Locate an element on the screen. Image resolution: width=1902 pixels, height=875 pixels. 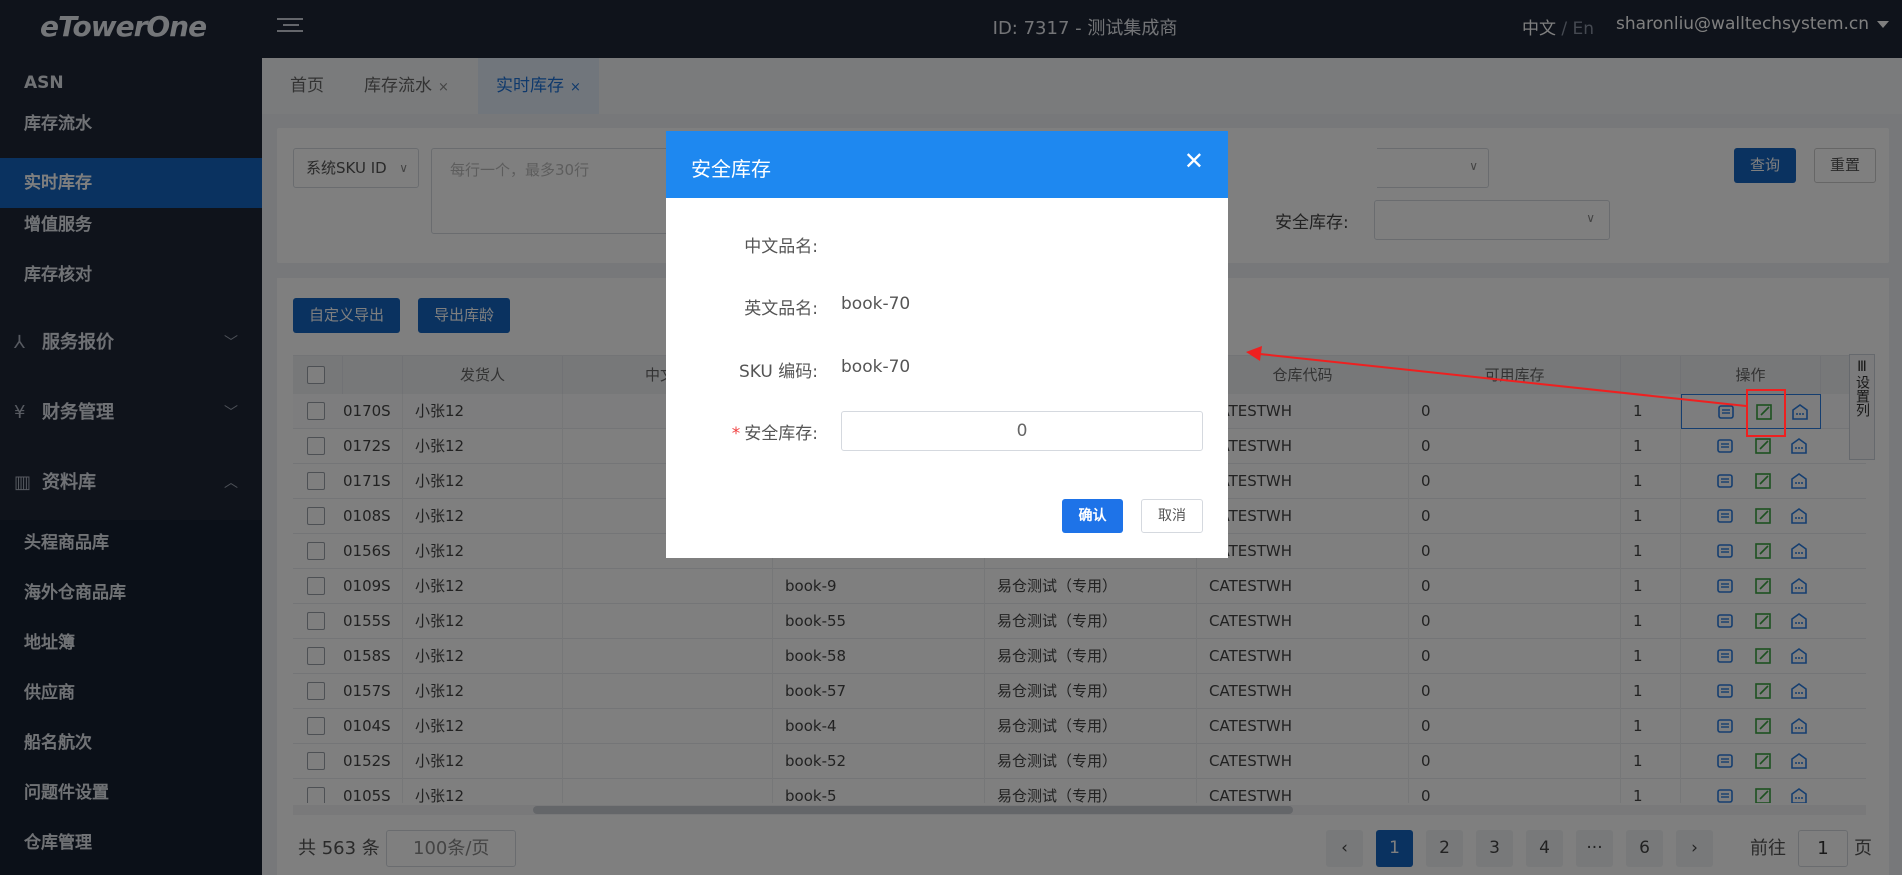
cancel-button: 取消 is located at coordinates (1172, 516).